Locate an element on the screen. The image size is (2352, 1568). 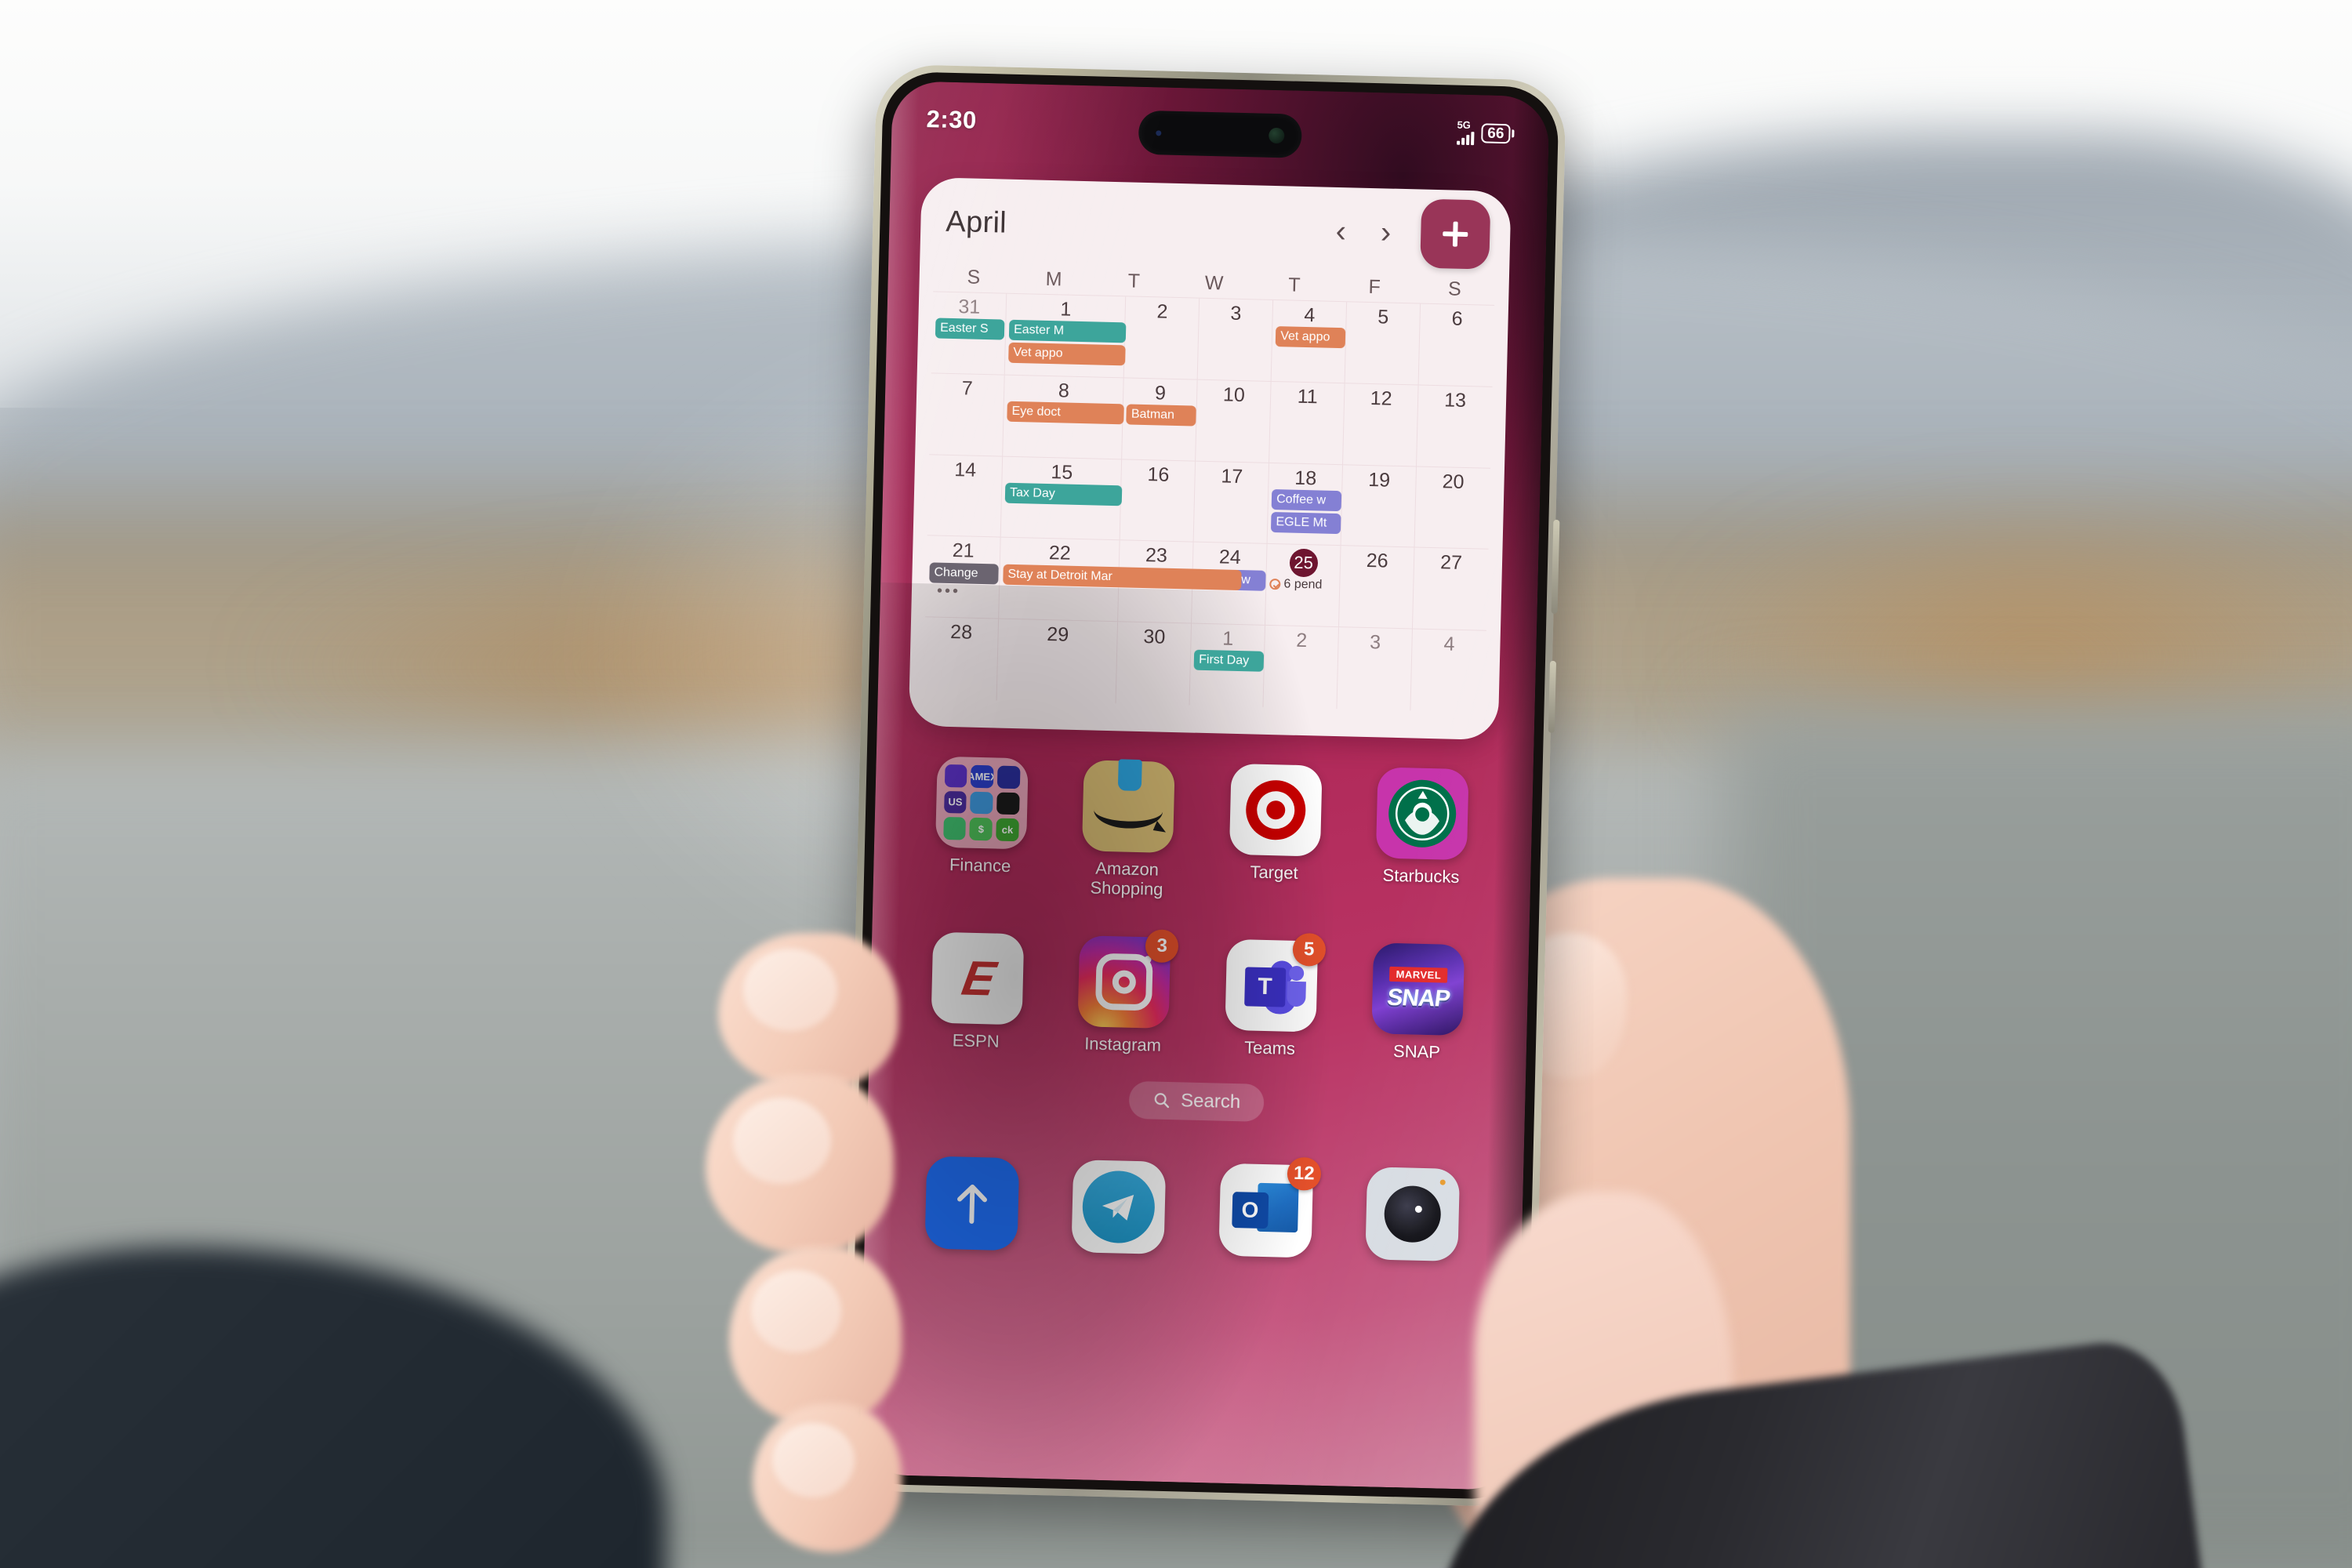
app-shortcut: E ESPN is located at coordinates (977, 992).